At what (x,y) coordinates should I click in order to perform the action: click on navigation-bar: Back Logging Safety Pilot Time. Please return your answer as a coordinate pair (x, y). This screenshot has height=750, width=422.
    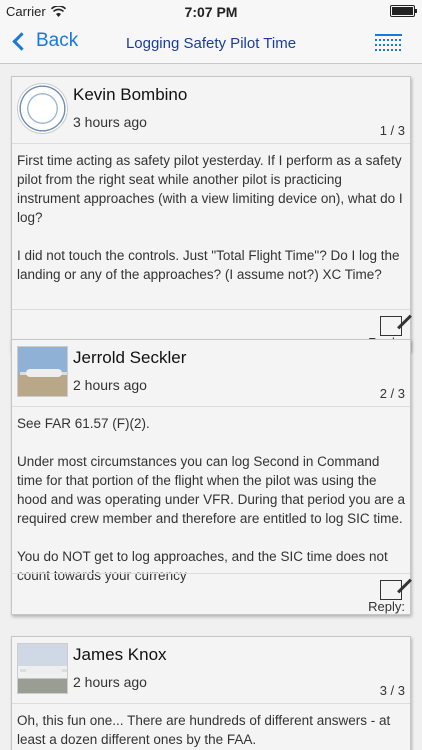
    Looking at the image, I should click on (211, 44).